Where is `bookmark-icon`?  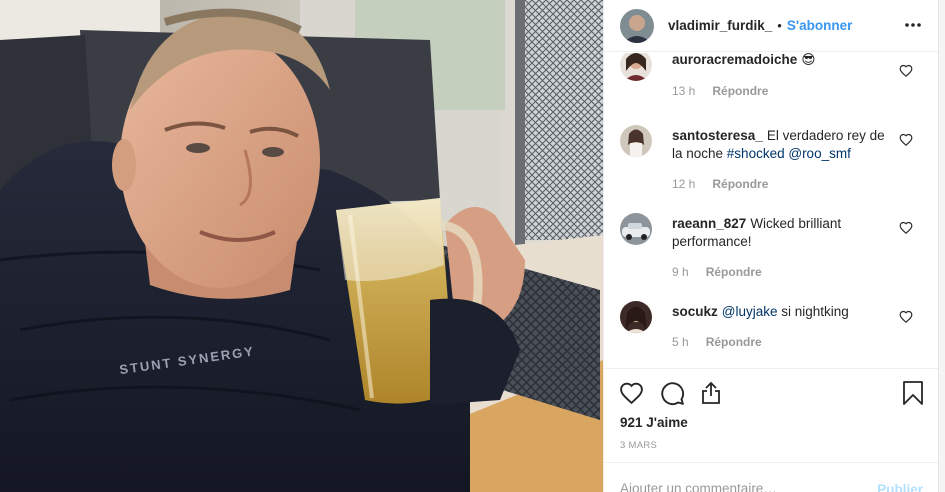 bookmark-icon is located at coordinates (913, 393).